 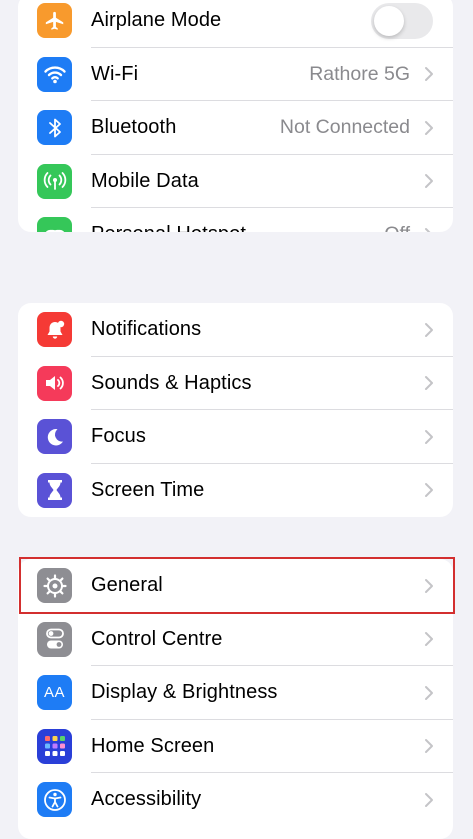 What do you see at coordinates (397, 227) in the screenshot?
I see `hotspot-status-value: Off` at bounding box center [397, 227].